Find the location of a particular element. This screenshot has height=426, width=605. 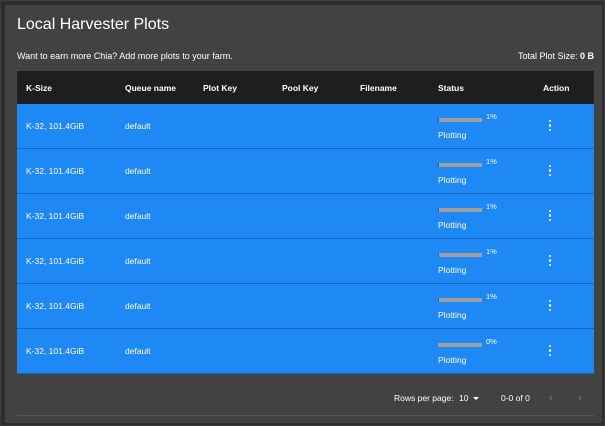

progress-bar: 0% is located at coordinates (467, 343).